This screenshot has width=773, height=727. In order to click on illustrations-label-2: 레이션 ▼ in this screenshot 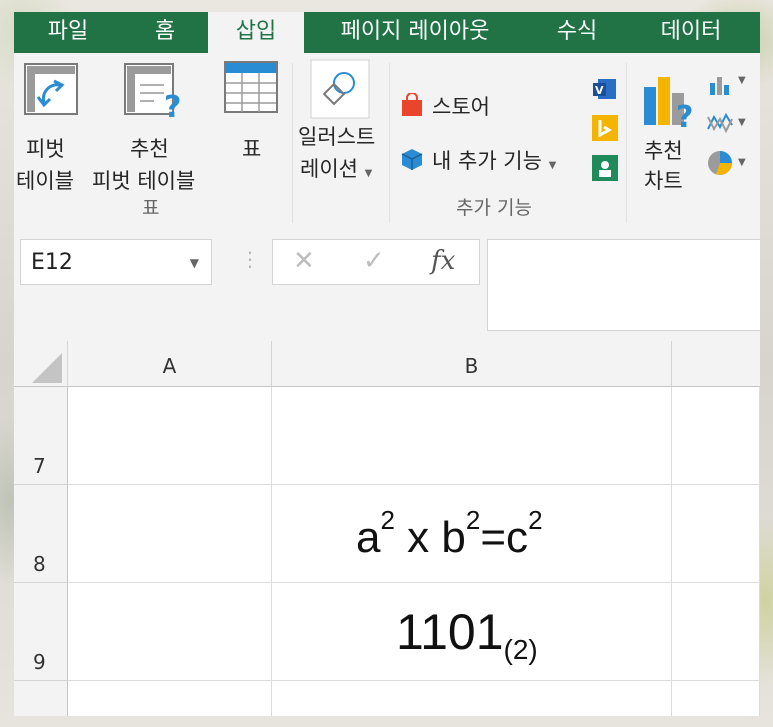, I will do `click(336, 169)`.